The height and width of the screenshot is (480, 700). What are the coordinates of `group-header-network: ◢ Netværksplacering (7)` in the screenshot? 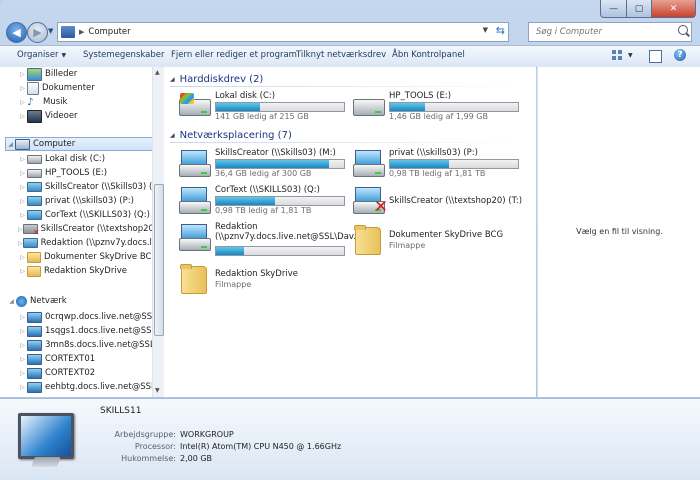 It's located at (347, 135).